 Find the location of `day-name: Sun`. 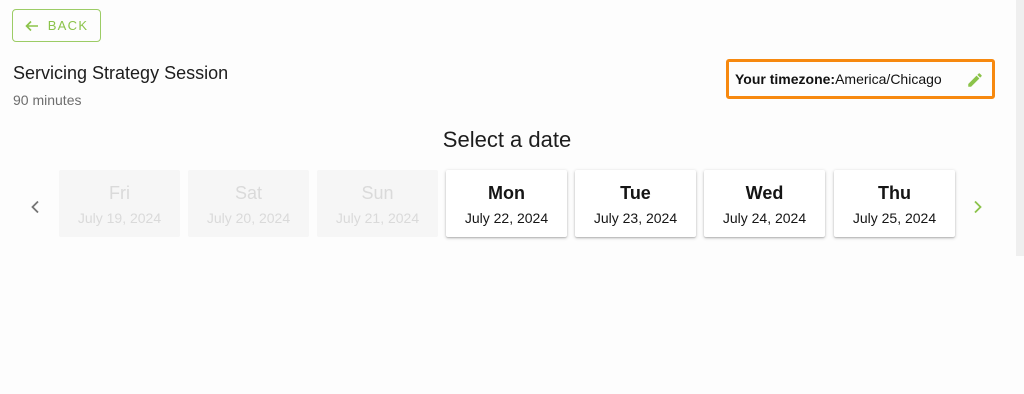

day-name: Sun is located at coordinates (377, 193).